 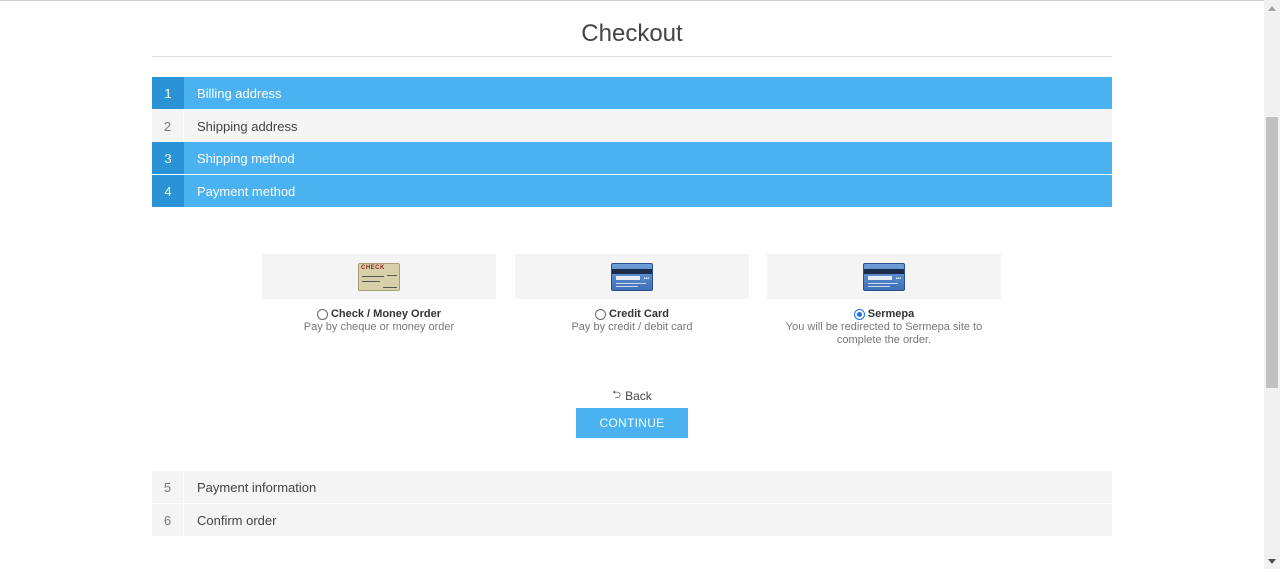 I want to click on back-link: ⮌ Back, so click(x=632, y=395).